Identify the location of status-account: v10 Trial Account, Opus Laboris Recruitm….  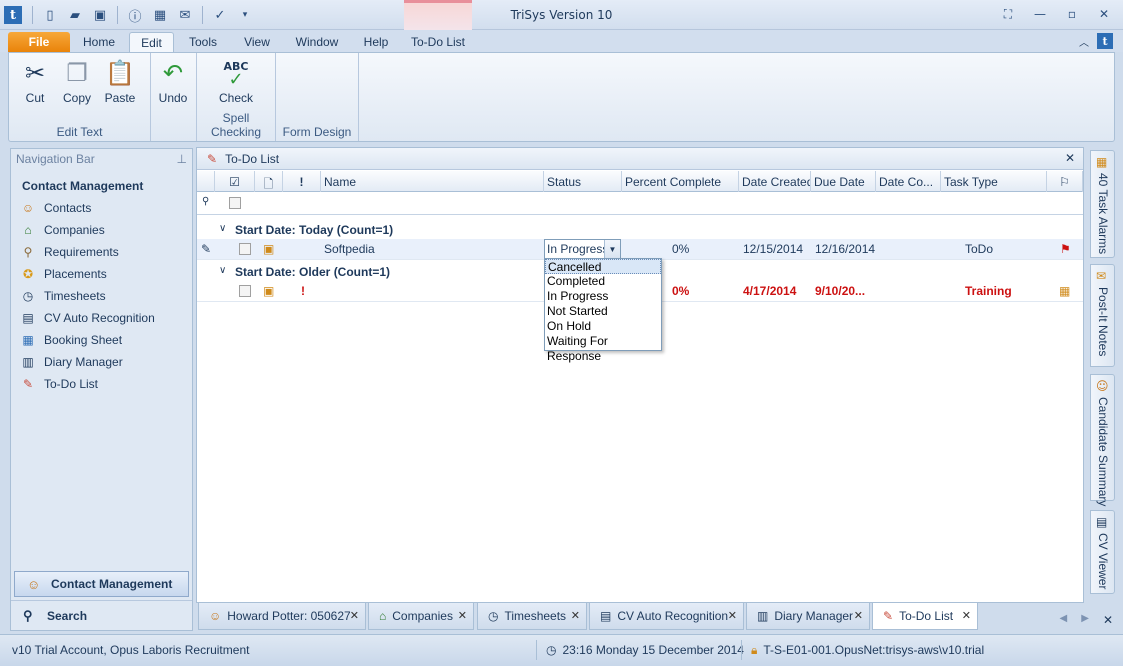
(131, 650).